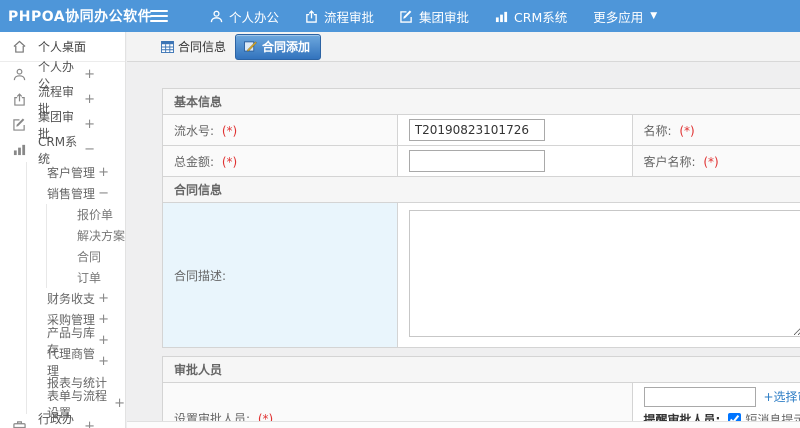 The image size is (800, 428). Describe the element at coordinates (669, 161) in the screenshot. I see `customer-label: 客户名称:` at that location.